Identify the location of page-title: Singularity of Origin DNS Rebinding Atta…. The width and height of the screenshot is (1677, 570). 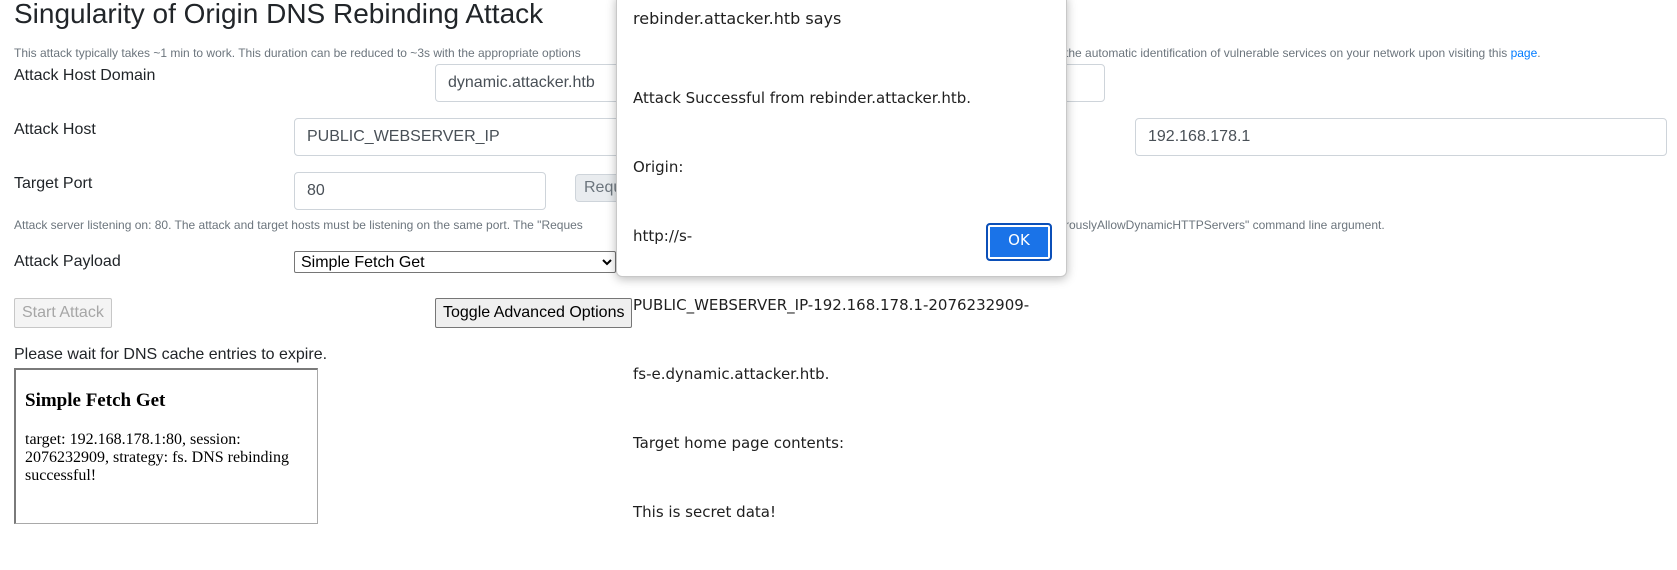
(279, 14).